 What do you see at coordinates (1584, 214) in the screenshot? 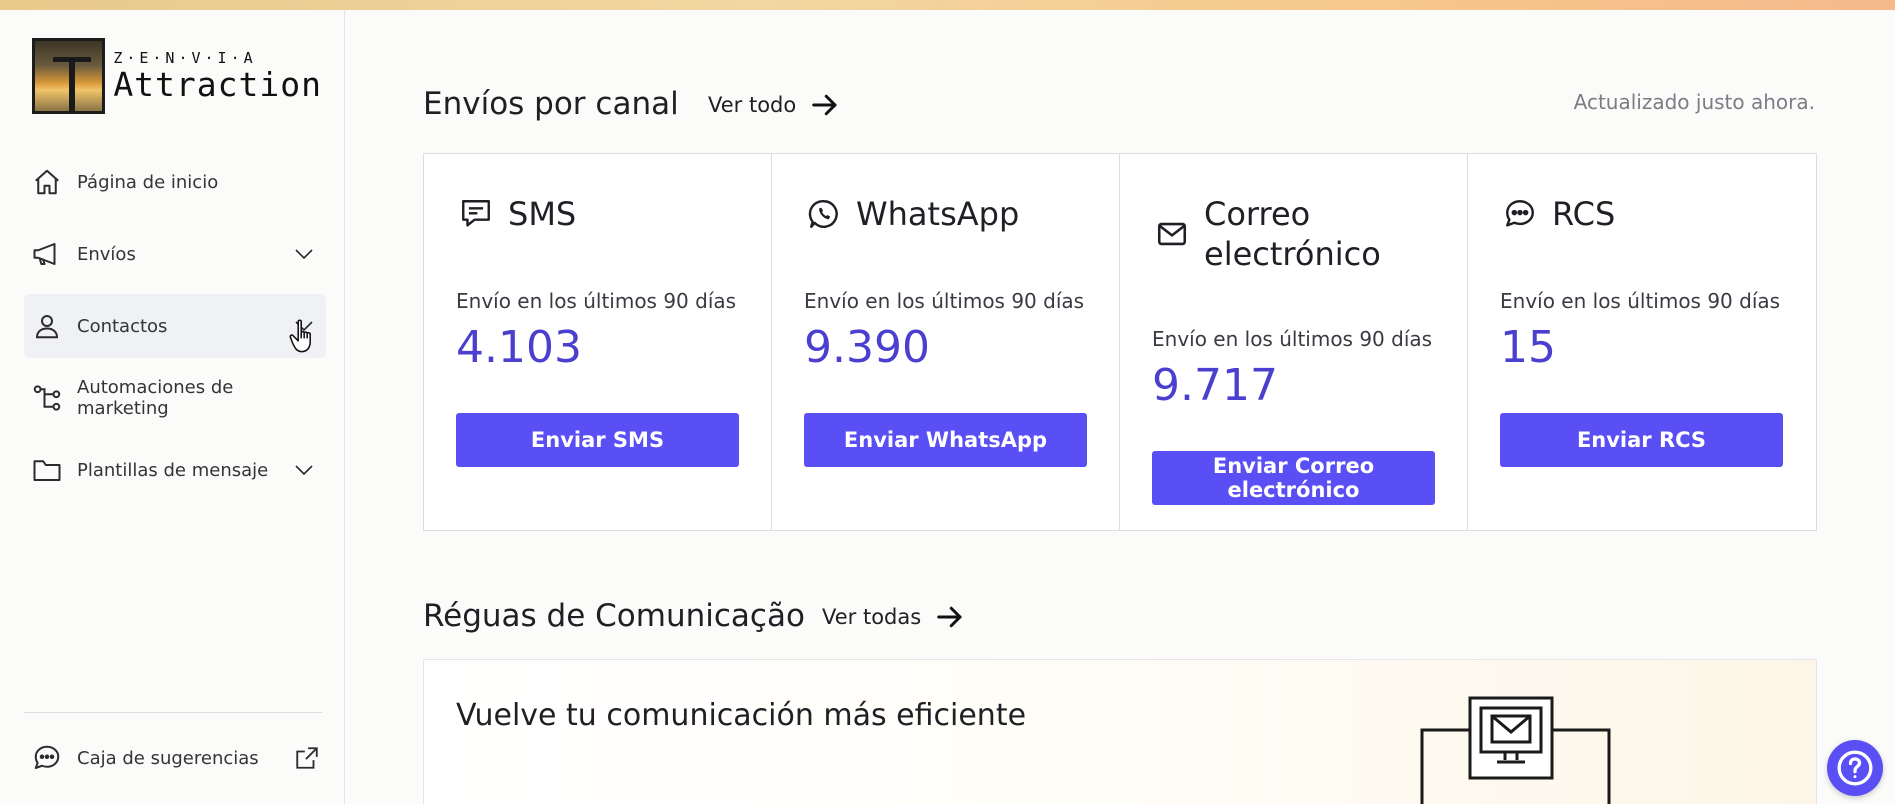
I see `card-title: RCS` at bounding box center [1584, 214].